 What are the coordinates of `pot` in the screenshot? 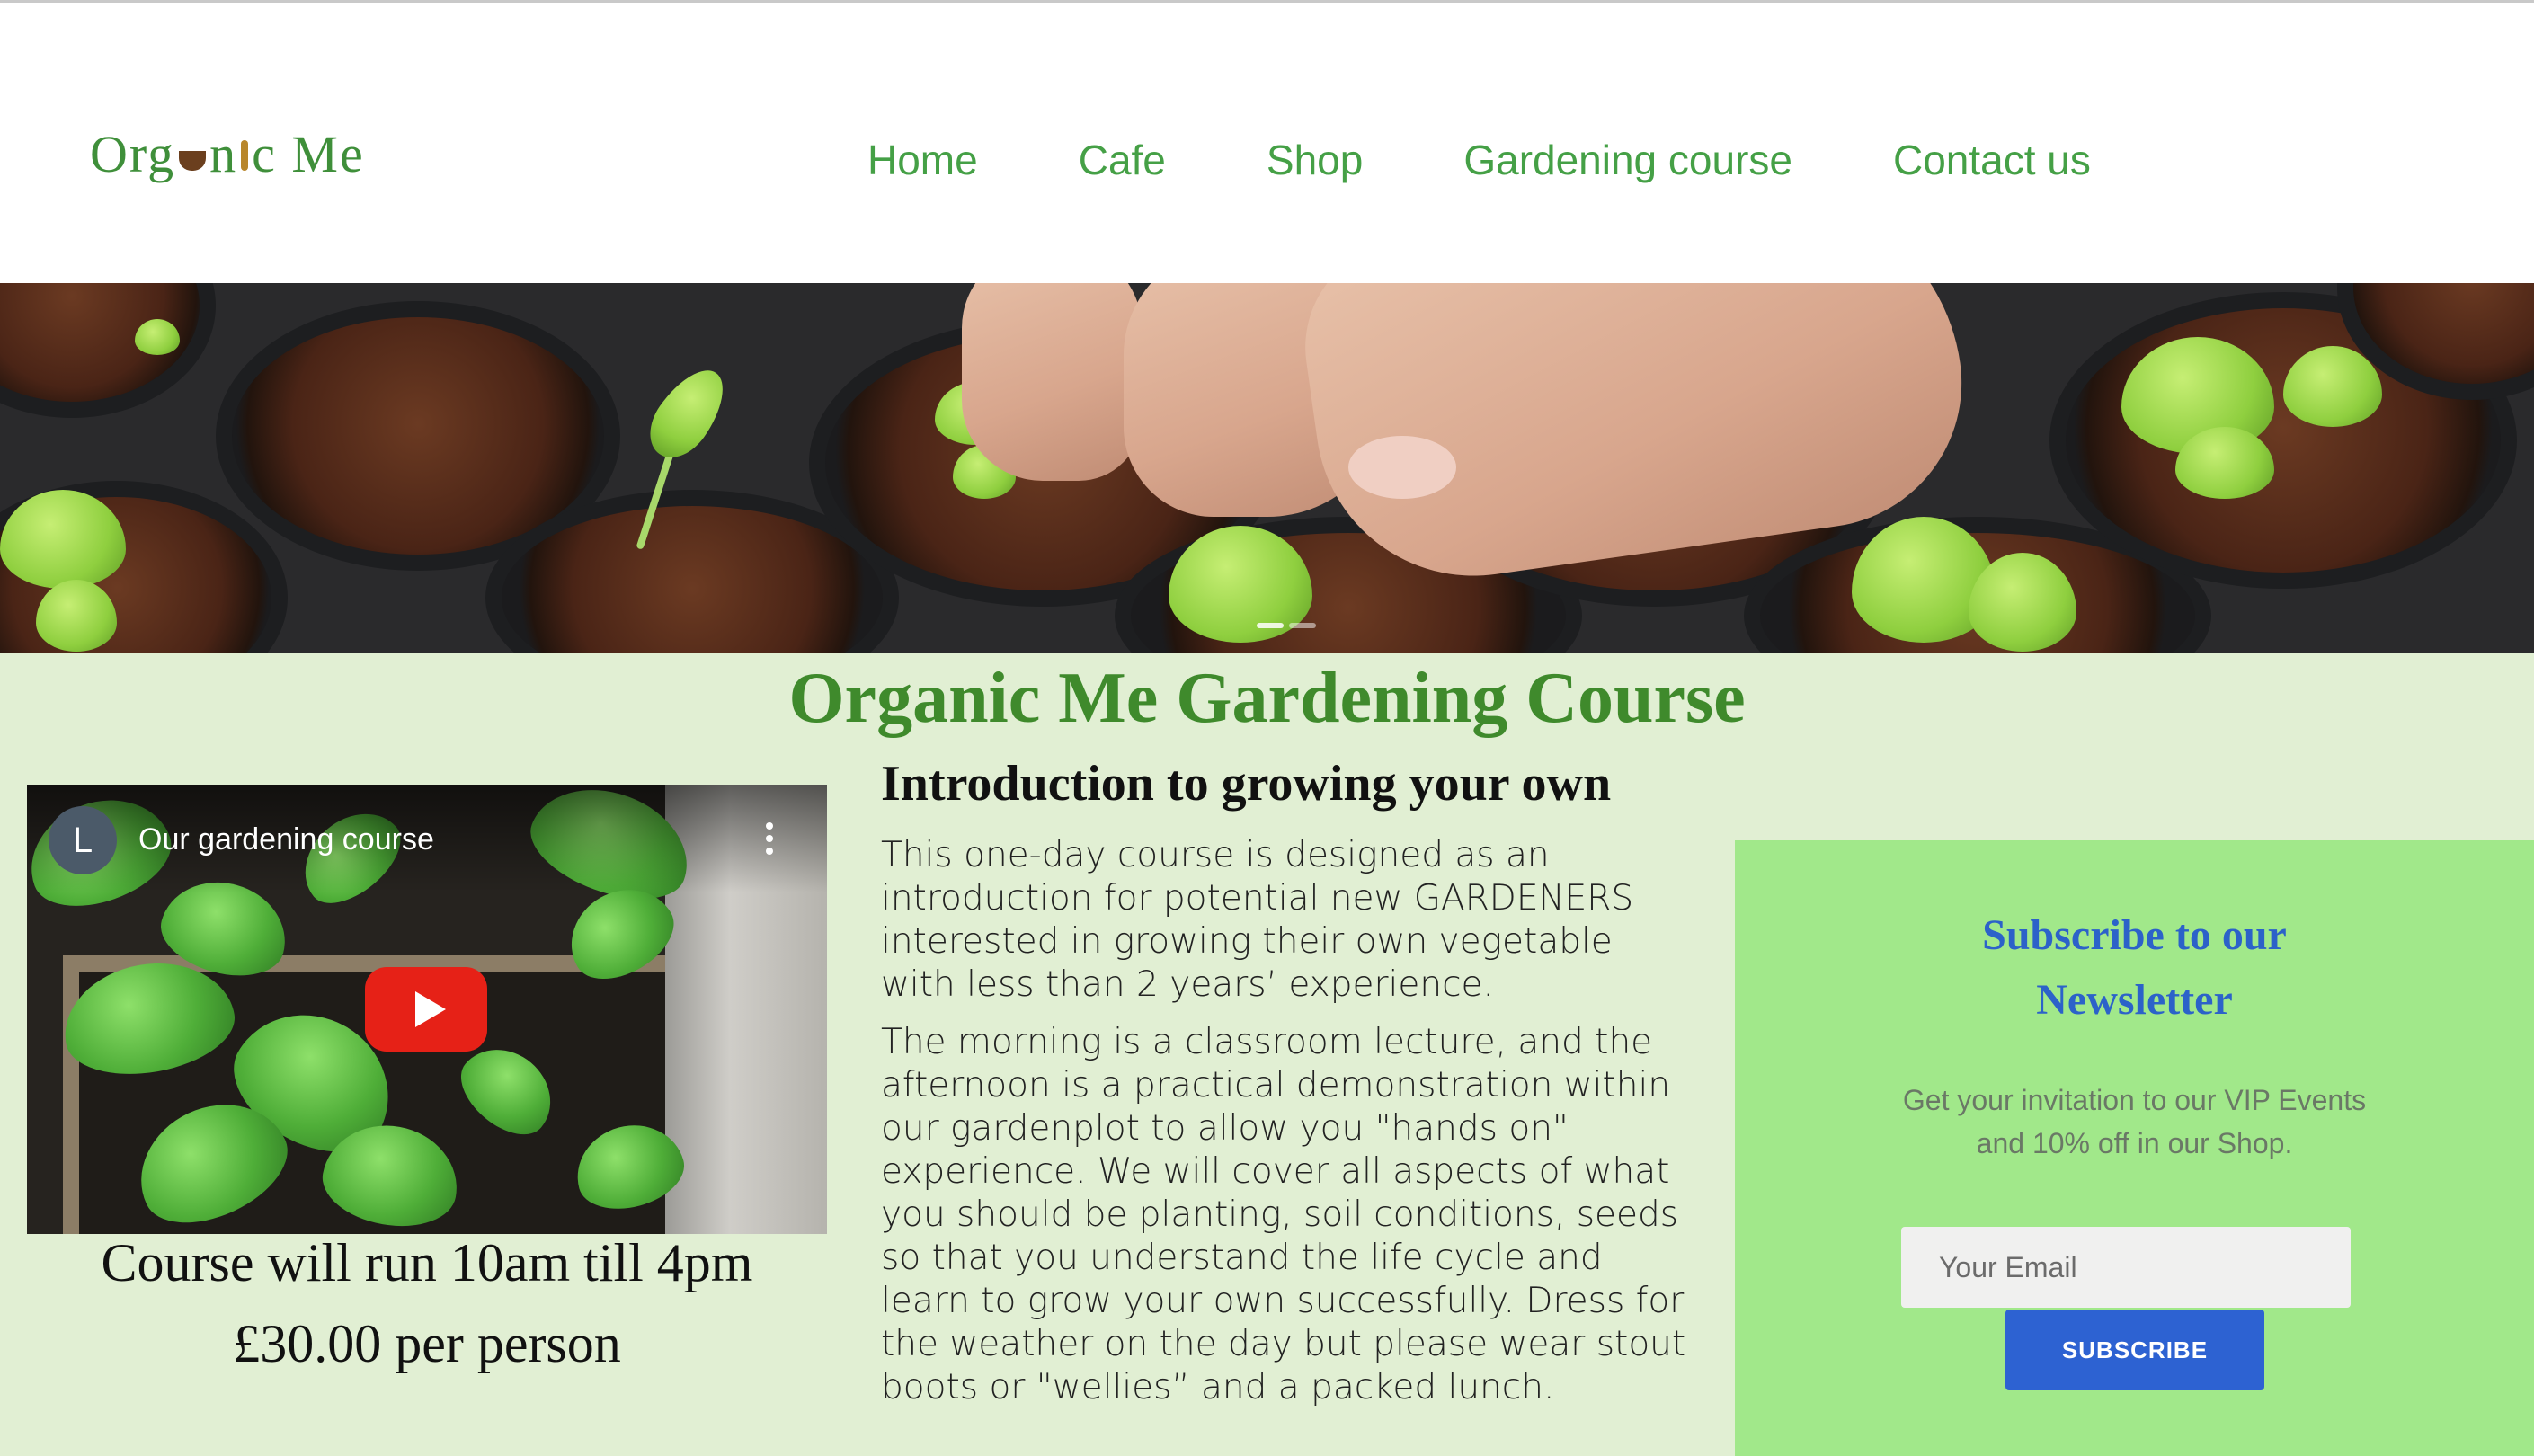 It's located at (108, 351).